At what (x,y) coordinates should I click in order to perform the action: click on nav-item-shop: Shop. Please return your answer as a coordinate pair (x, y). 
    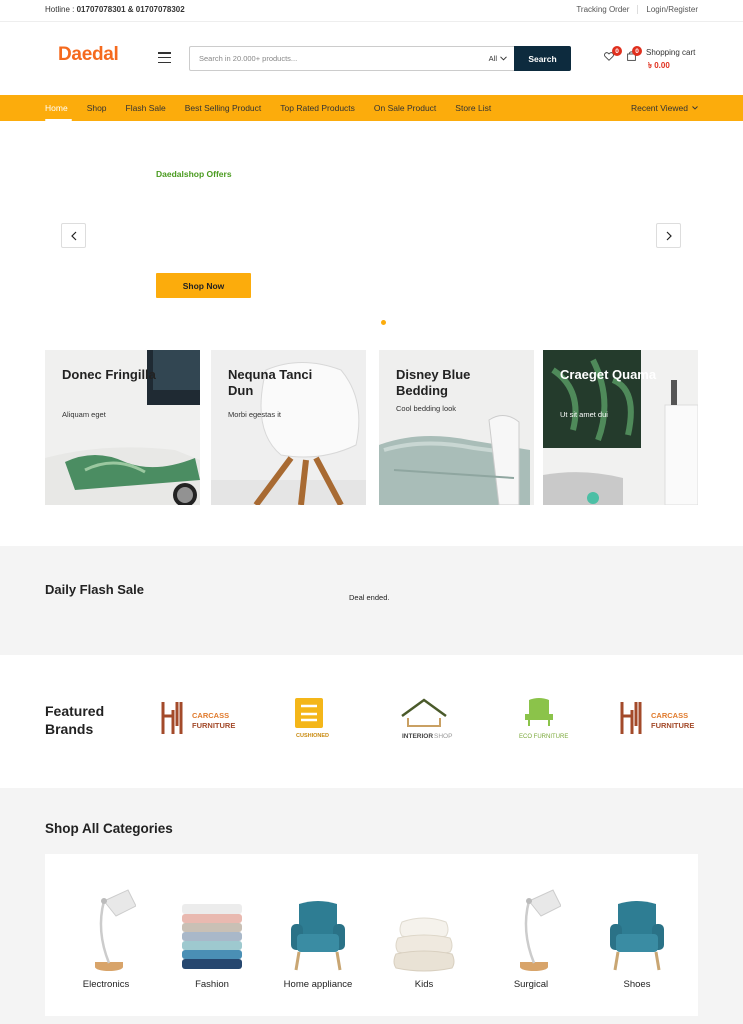
    Looking at the image, I should click on (97, 108).